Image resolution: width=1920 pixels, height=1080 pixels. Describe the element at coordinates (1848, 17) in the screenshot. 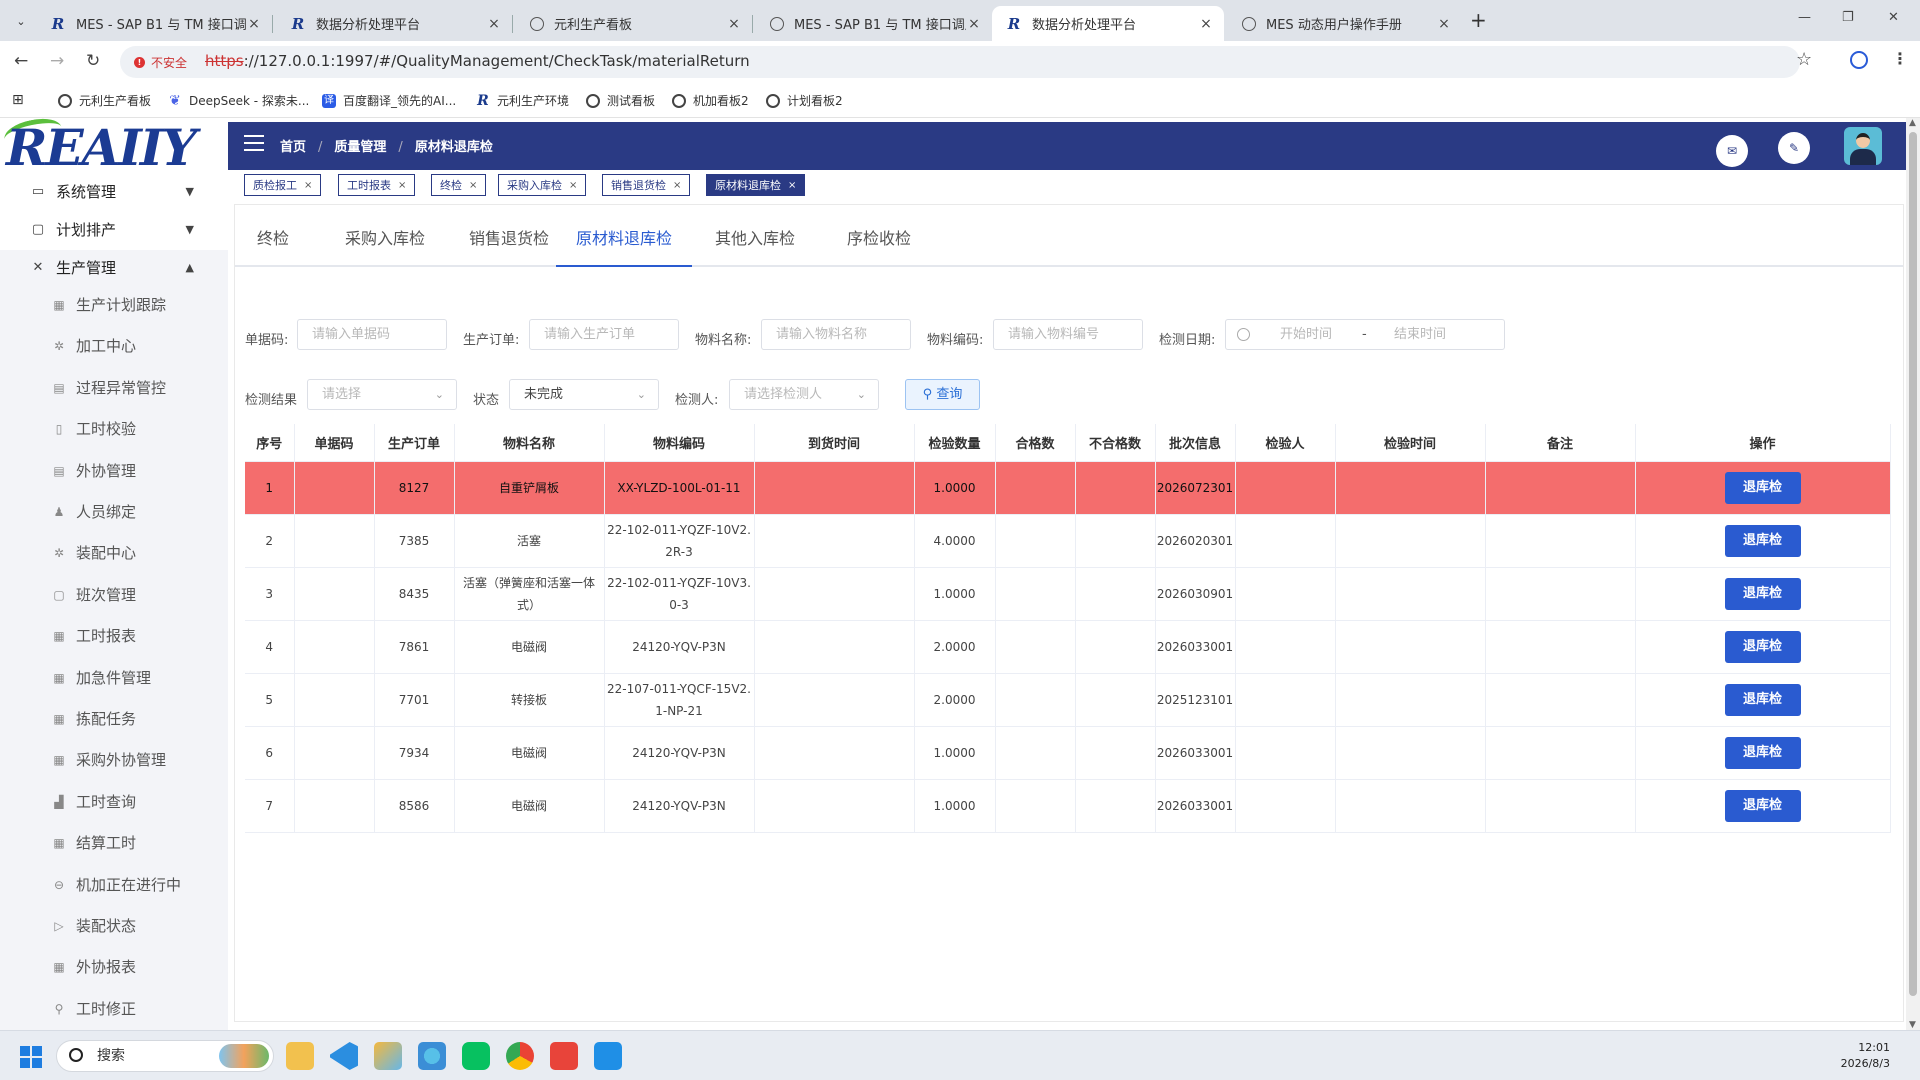

I see `restore-icon: ❐` at that location.